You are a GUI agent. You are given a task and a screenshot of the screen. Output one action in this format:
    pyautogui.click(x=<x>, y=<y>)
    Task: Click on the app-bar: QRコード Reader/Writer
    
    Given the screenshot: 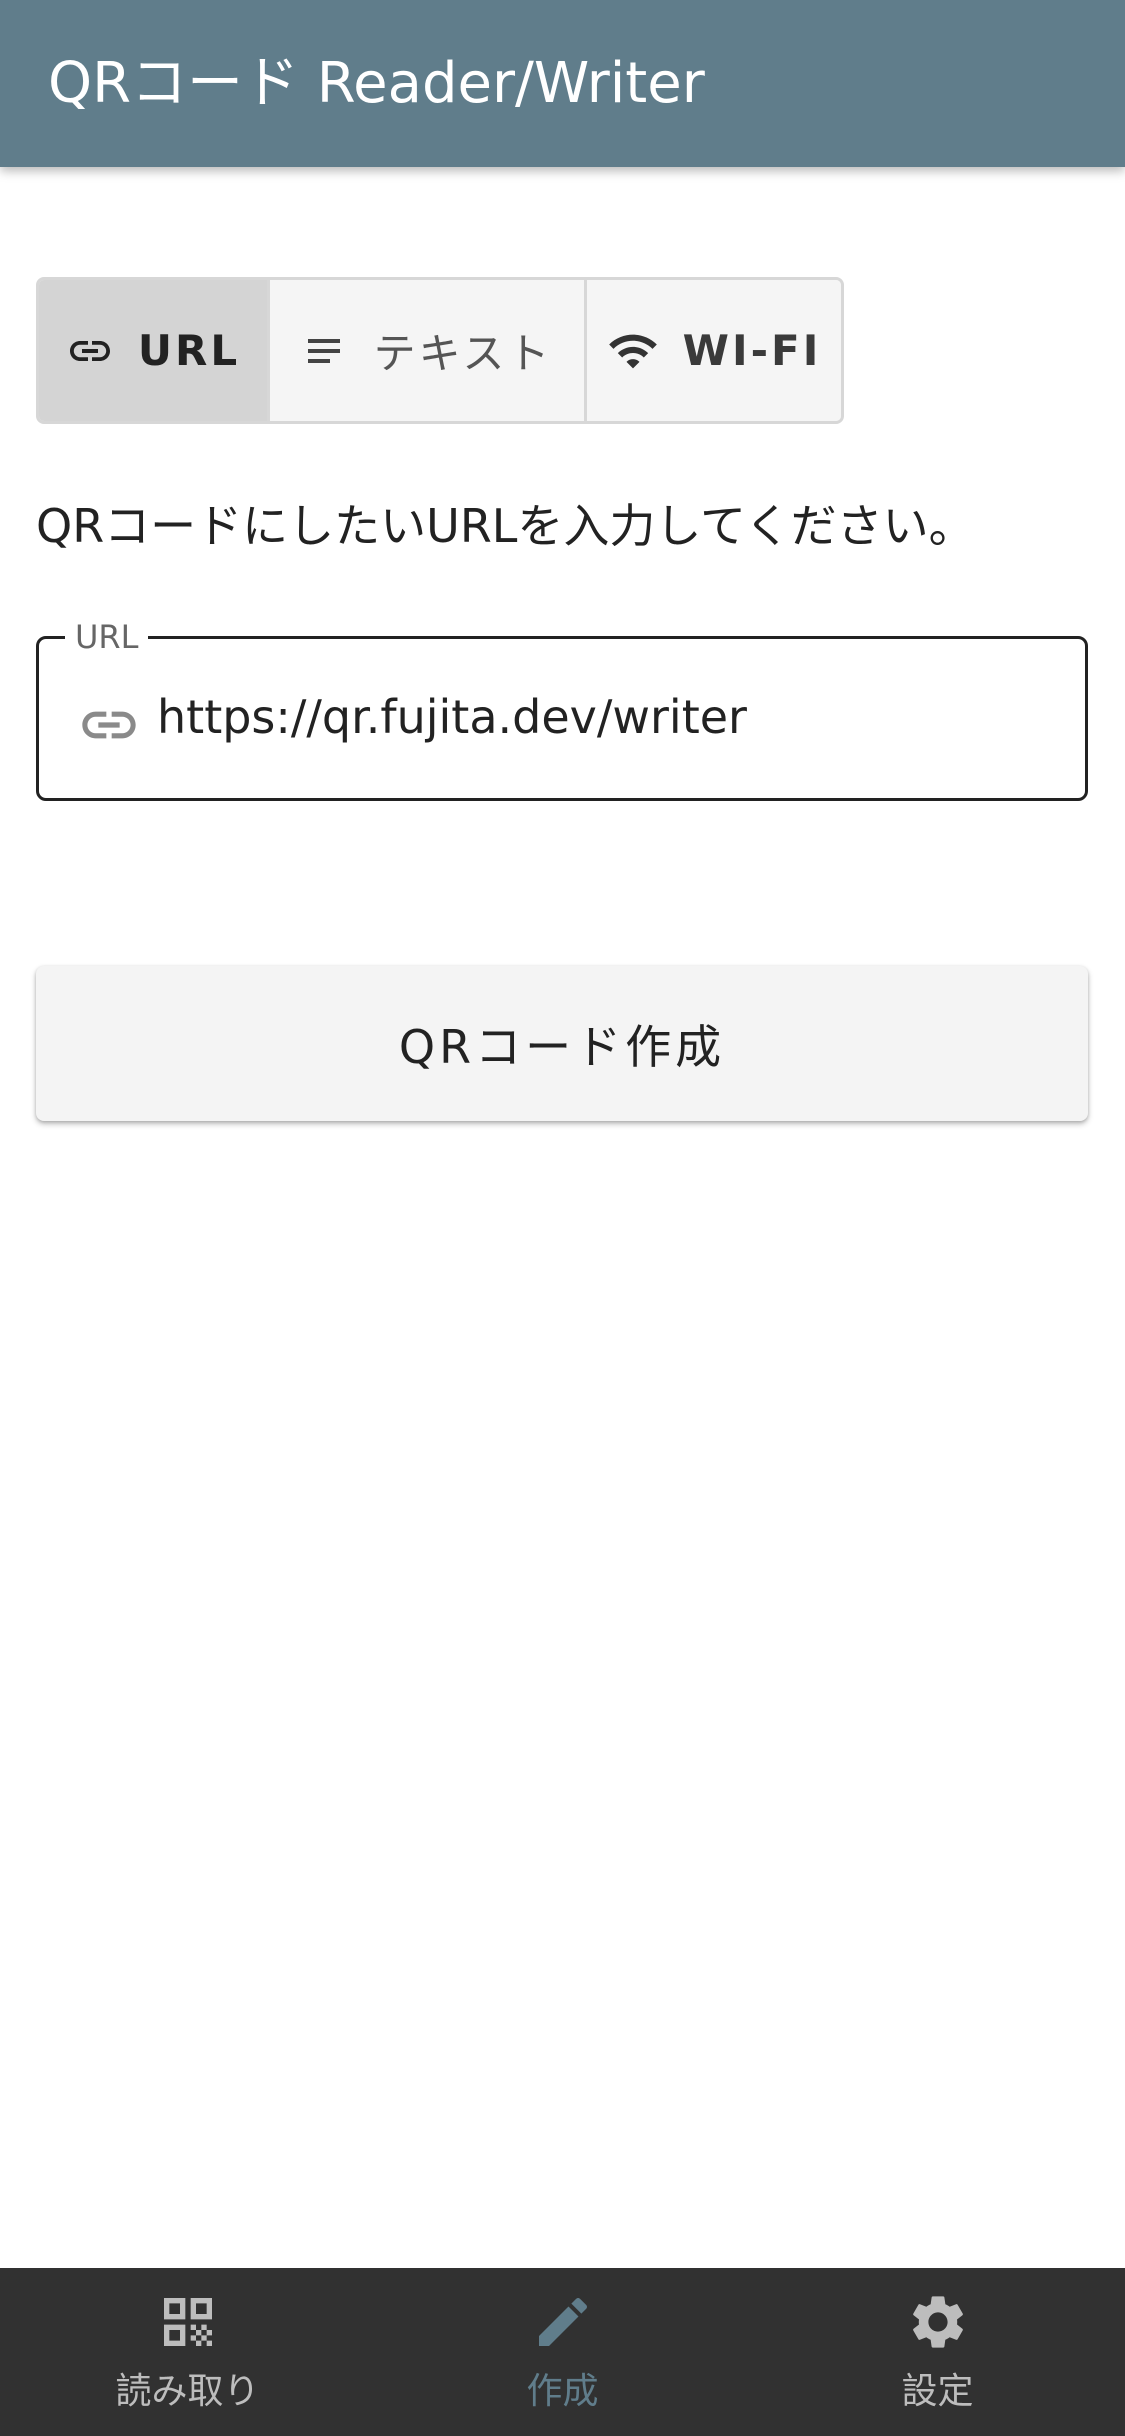 What is the action you would take?
    pyautogui.click(x=562, y=83)
    